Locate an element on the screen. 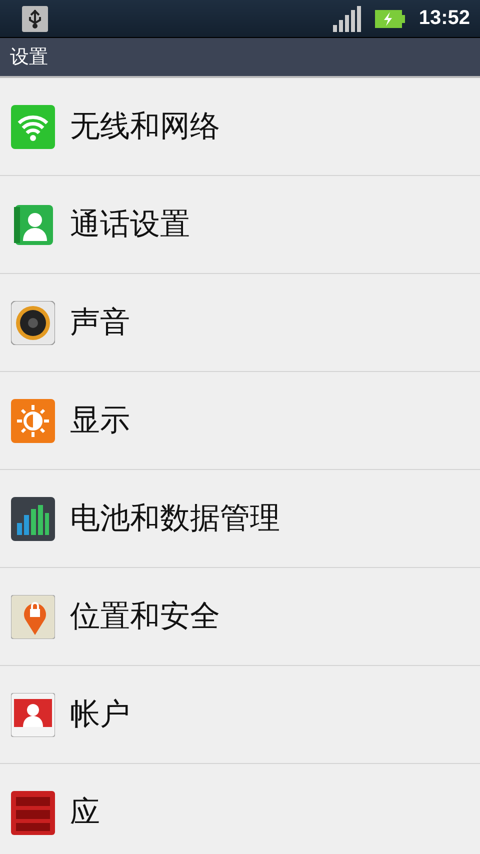 This screenshot has height=854, width=480. settings-item: 电池和数据管理 is located at coordinates (240, 519).